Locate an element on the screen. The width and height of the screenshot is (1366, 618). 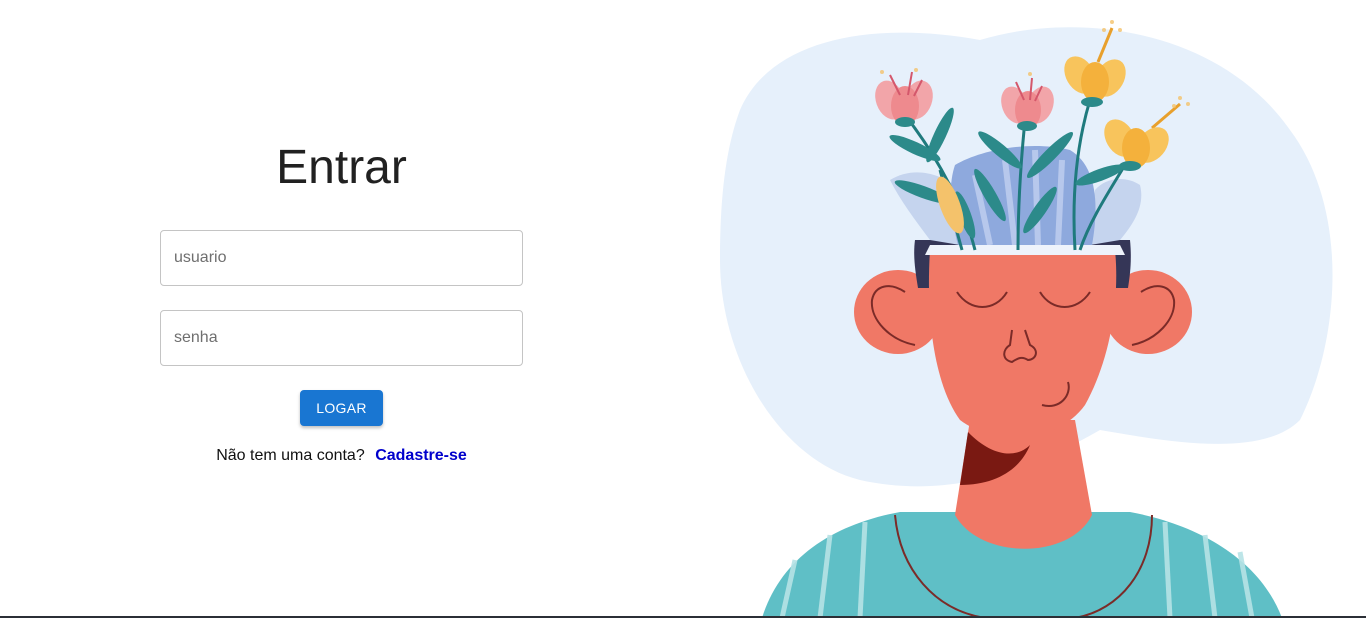
signup-prompt: Não tem uma conta? Cadastre-se is located at coordinates (341, 456).